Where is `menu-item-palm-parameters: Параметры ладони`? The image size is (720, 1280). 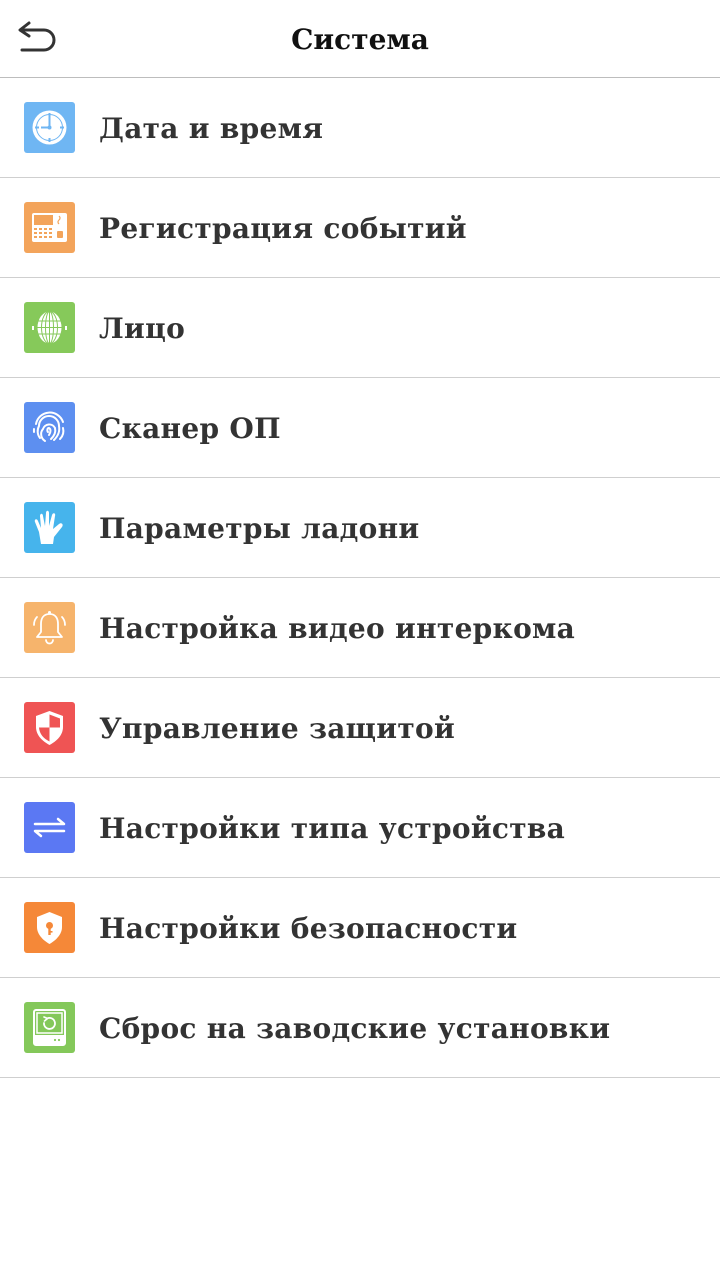
menu-item-palm-parameters: Параметры ладони is located at coordinates (360, 528).